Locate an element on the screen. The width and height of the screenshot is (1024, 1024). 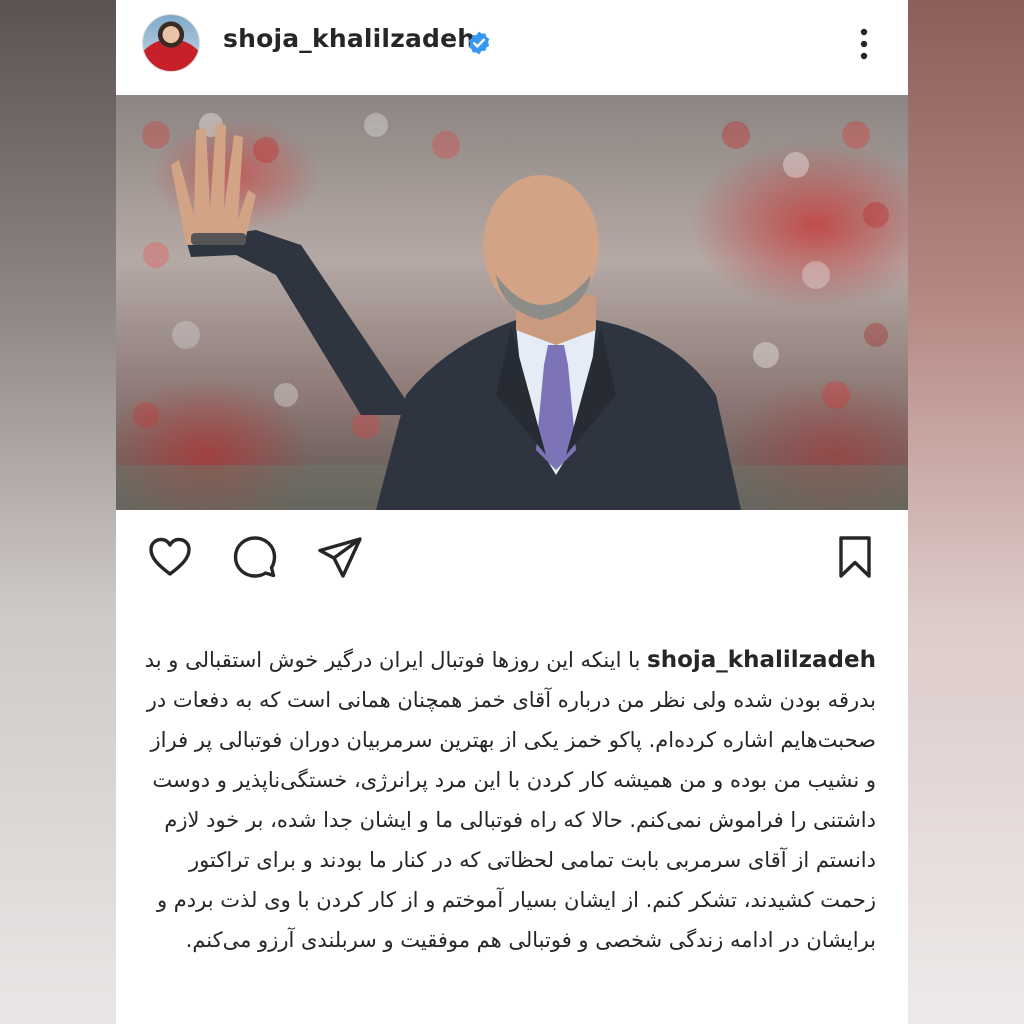
username-link: shoja_khalilzadeh is located at coordinates (349, 38).